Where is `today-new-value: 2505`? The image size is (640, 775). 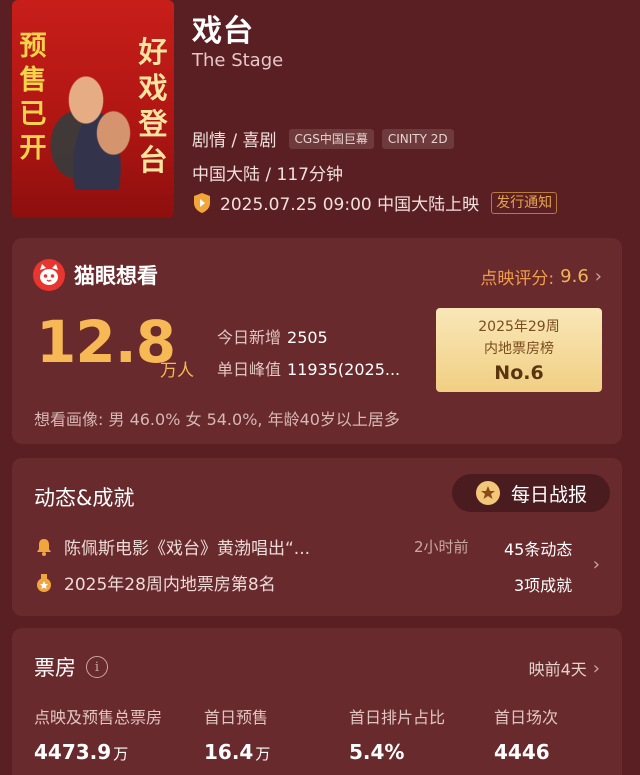
today-new-value: 2505 is located at coordinates (307, 337).